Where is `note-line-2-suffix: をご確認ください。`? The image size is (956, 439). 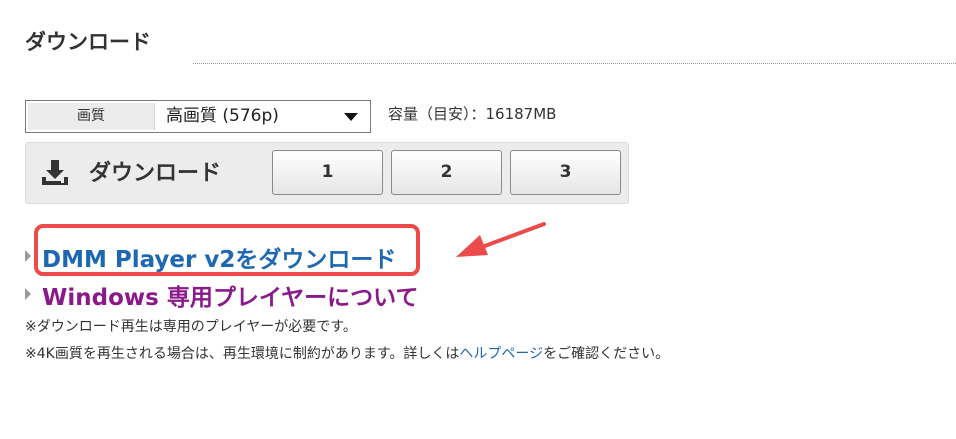 note-line-2-suffix: をご確認ください。 is located at coordinates (606, 354).